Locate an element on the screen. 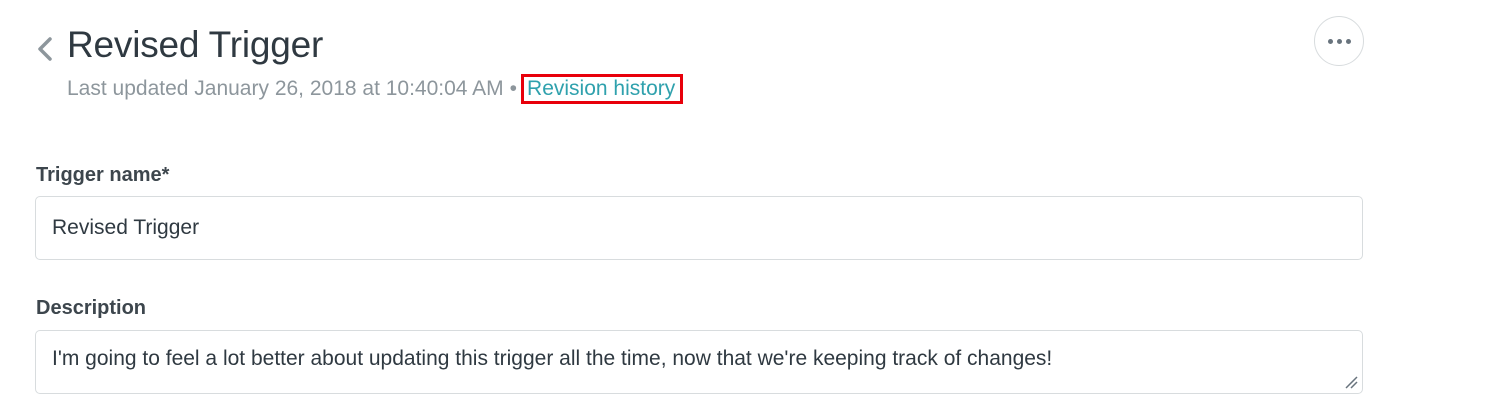 Image resolution: width=1494 pixels, height=420 pixels. page-title: Revised Trigger is located at coordinates (195, 44).